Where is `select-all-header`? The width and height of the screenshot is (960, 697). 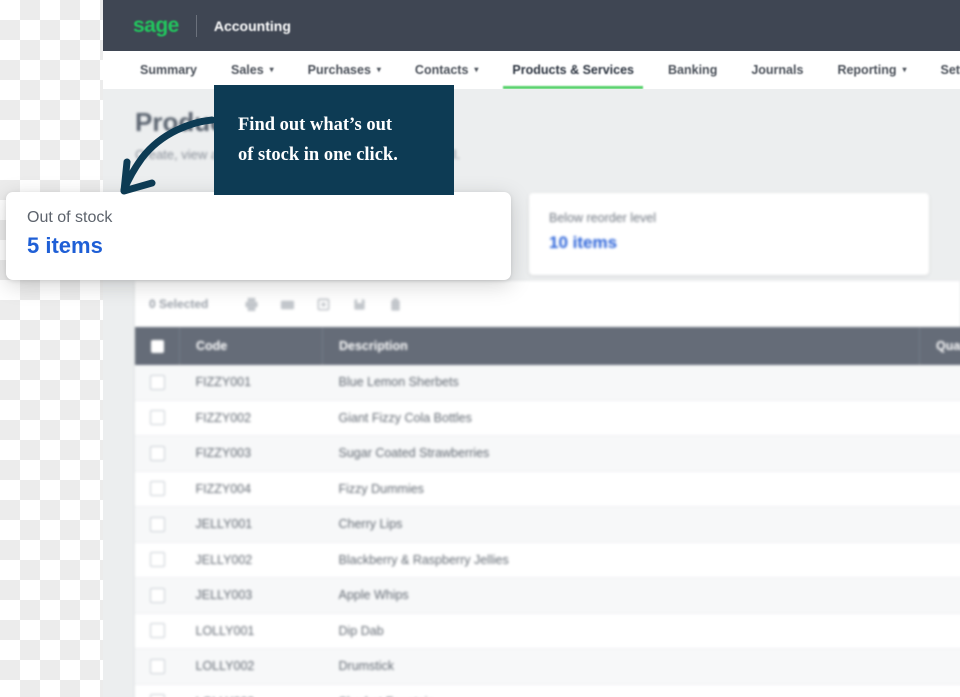 select-all-header is located at coordinates (157, 346).